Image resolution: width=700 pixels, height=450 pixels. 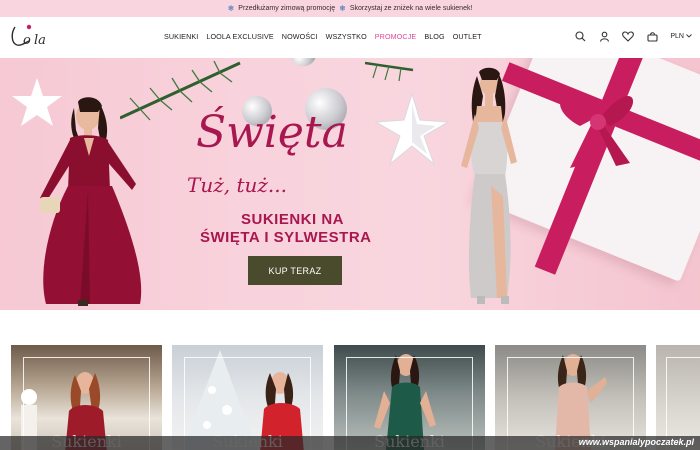 I want to click on nav-item-wszystko: WSZYSTKO, so click(x=346, y=36).